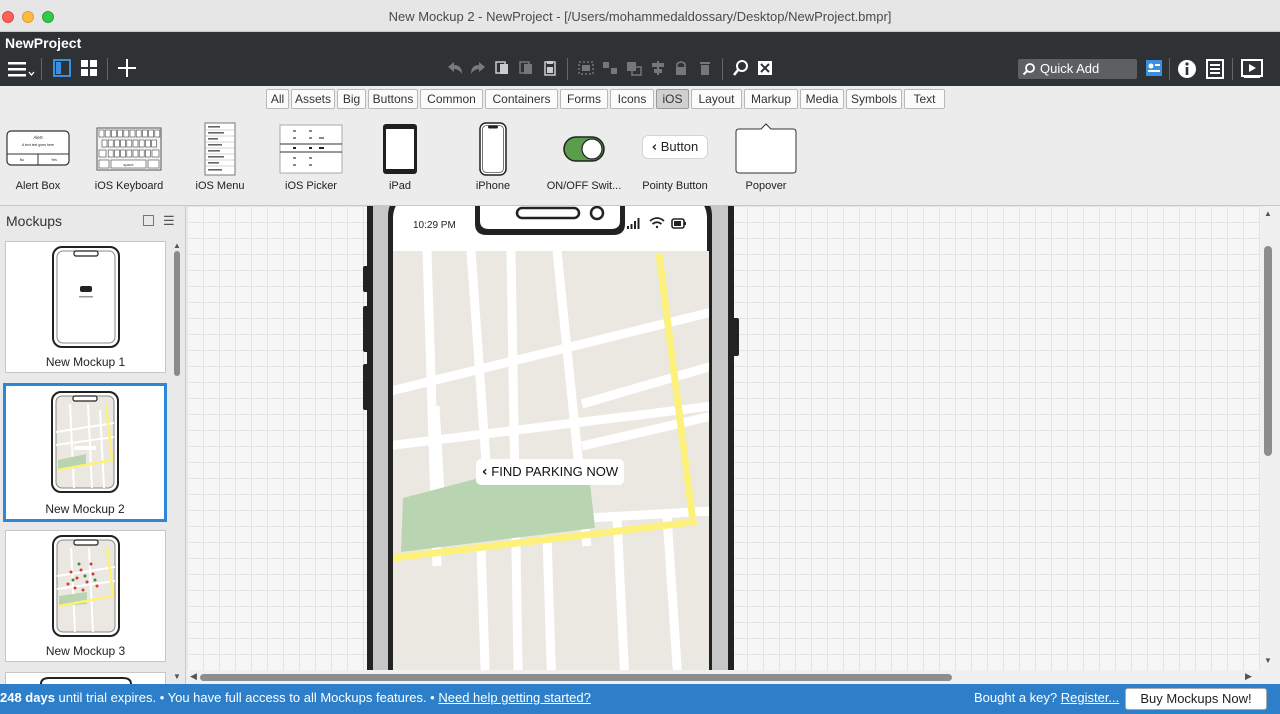 The height and width of the screenshot is (714, 1280). Describe the element at coordinates (127, 69) in the screenshot. I see `plus-icon` at that location.